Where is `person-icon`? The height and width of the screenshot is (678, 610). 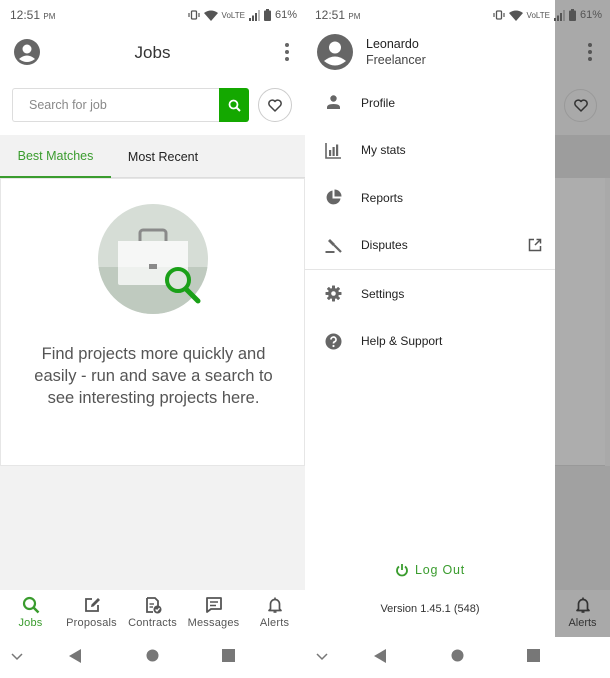
person-icon is located at coordinates (333, 102).